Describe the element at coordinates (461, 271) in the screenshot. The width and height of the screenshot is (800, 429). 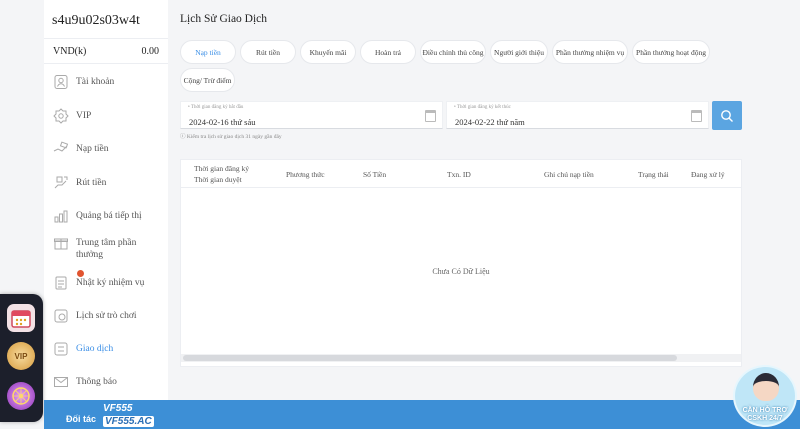
I see `empty-state: Chưa Có Dữ Liệu` at that location.